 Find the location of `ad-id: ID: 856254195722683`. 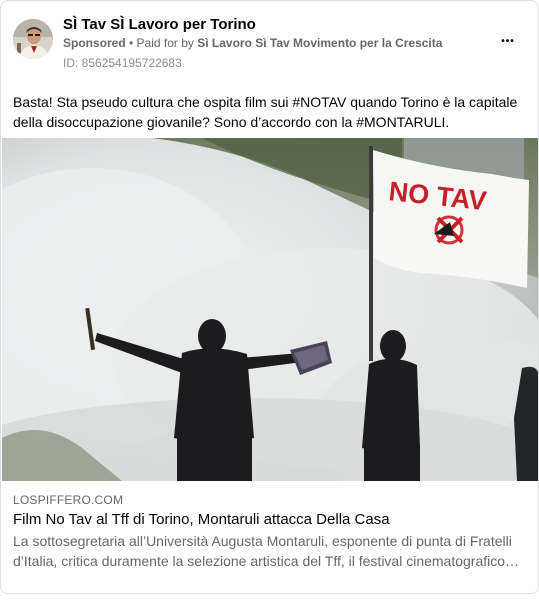

ad-id: ID: 856254195722683 is located at coordinates (122, 63).